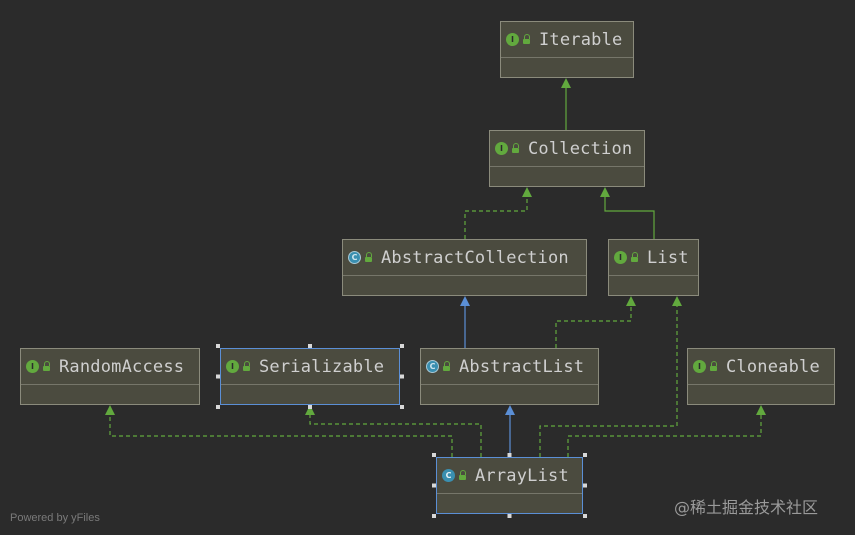 The image size is (855, 535). I want to click on node-iterable: I Iterable, so click(567, 49).